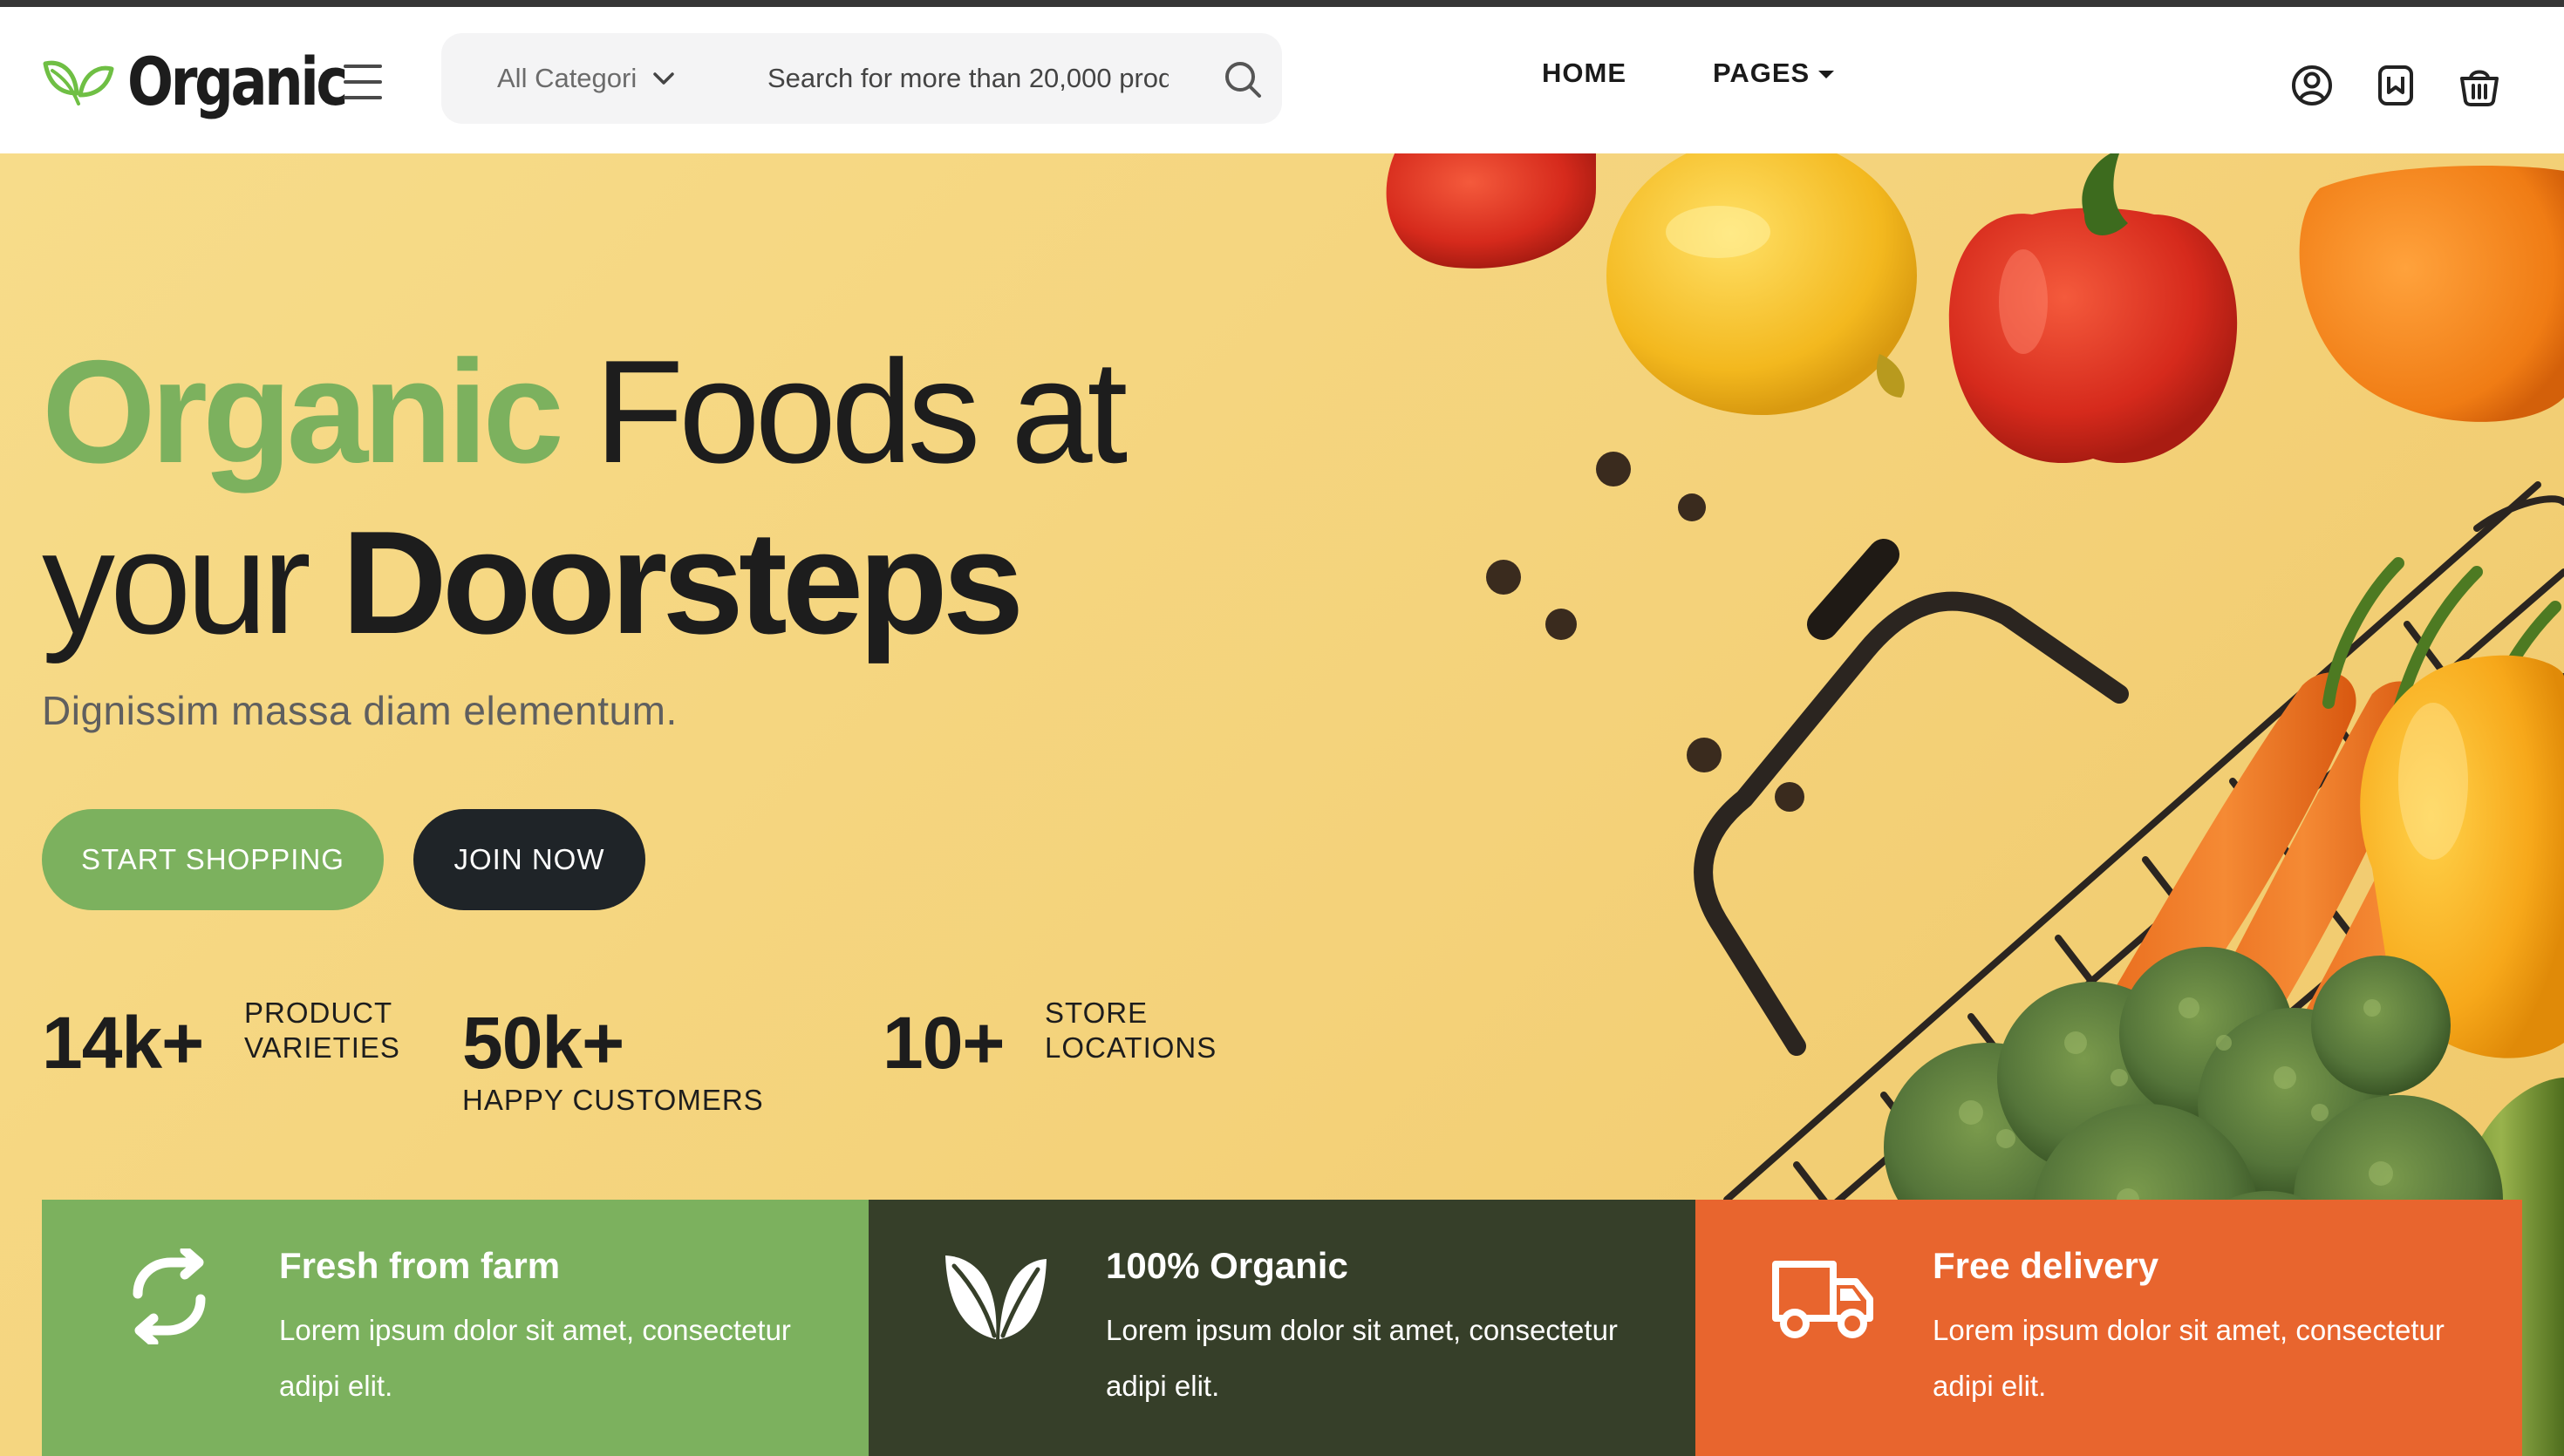 The height and width of the screenshot is (1456, 2564). I want to click on stat-customers-value: 50k+, so click(543, 1043).